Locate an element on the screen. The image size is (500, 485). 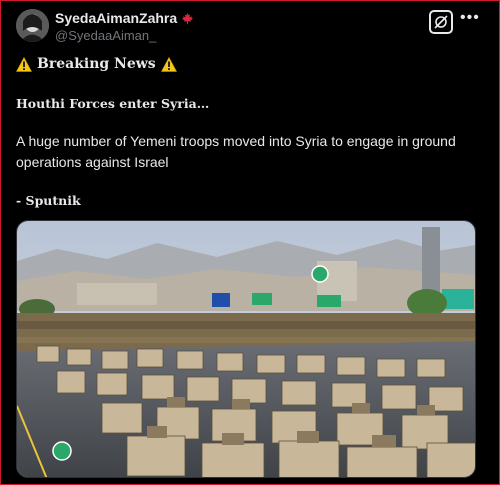
author-handle: @SyedaaAiman_ is located at coordinates (105, 35).